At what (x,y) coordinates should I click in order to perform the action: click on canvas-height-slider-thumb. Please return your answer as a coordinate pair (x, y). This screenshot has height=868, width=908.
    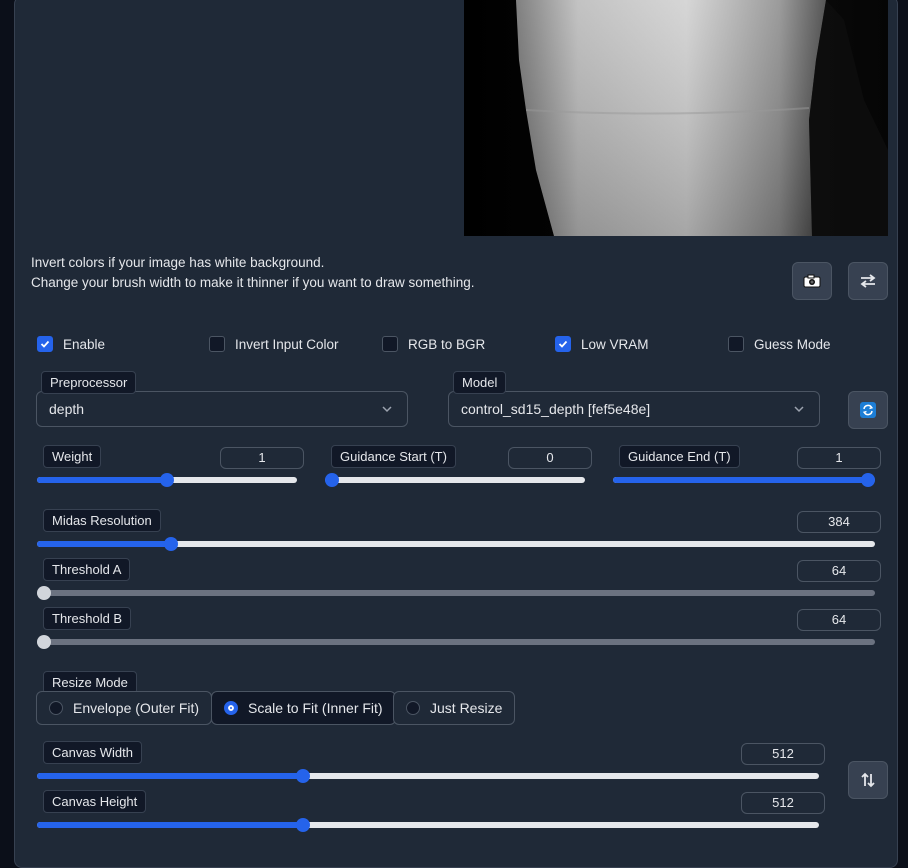
    Looking at the image, I should click on (303, 825).